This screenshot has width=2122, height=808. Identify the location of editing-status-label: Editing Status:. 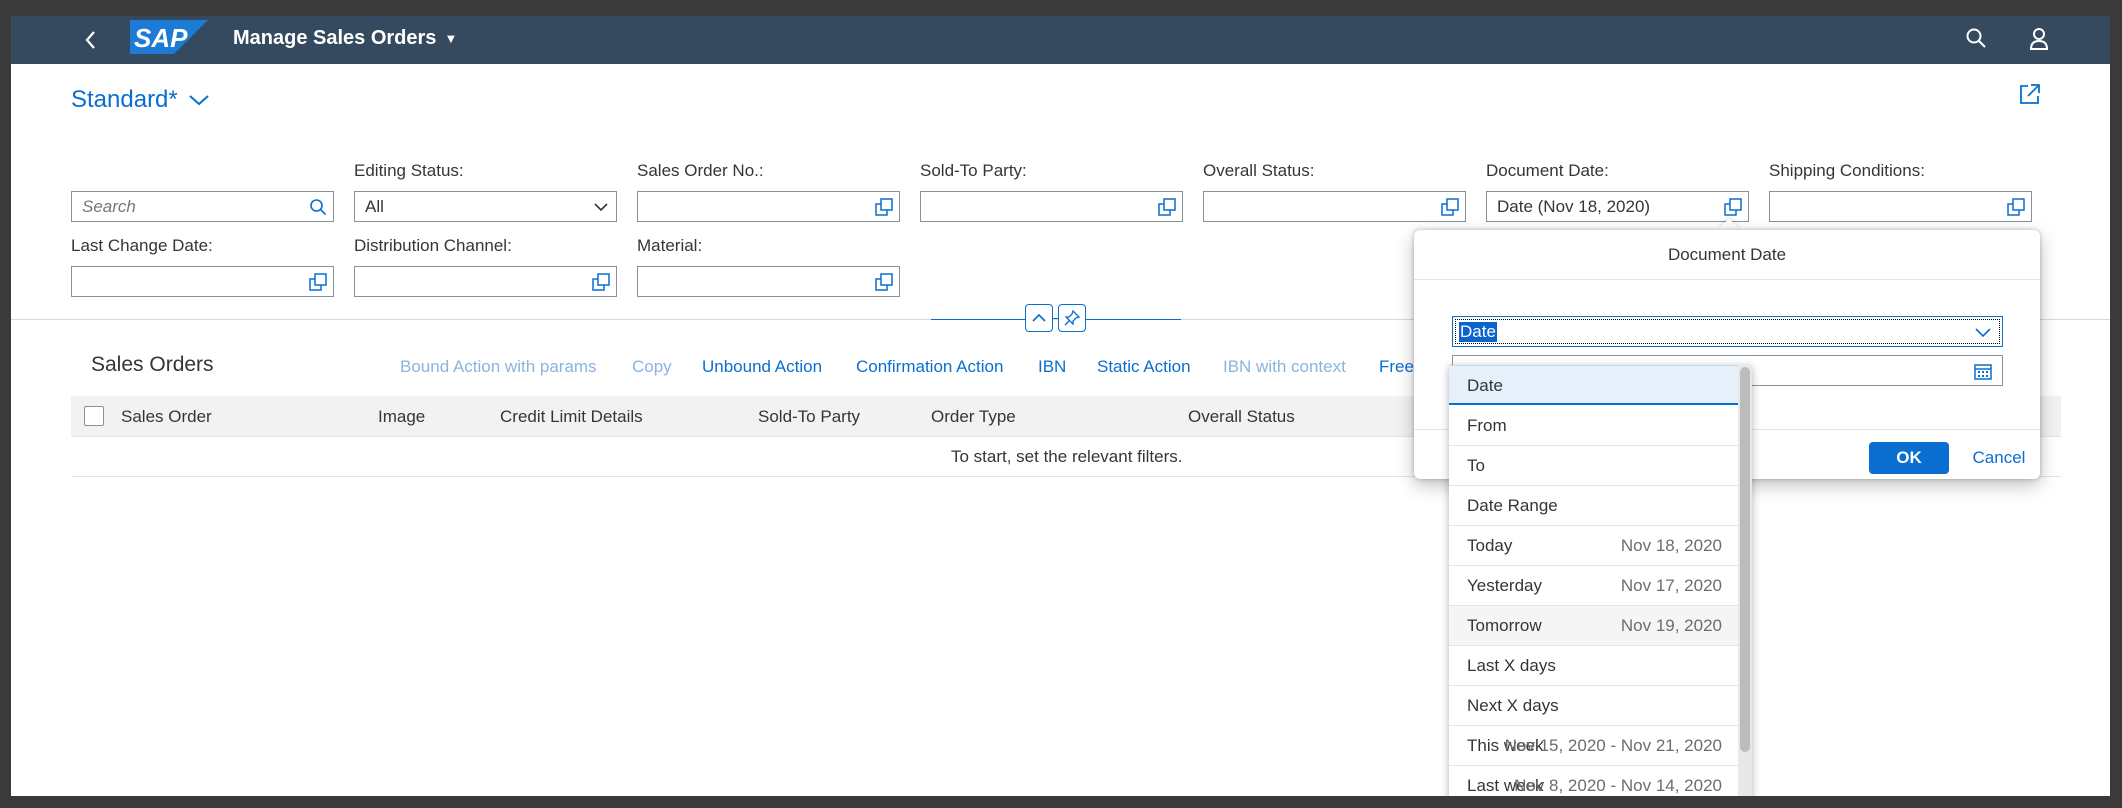
(409, 170).